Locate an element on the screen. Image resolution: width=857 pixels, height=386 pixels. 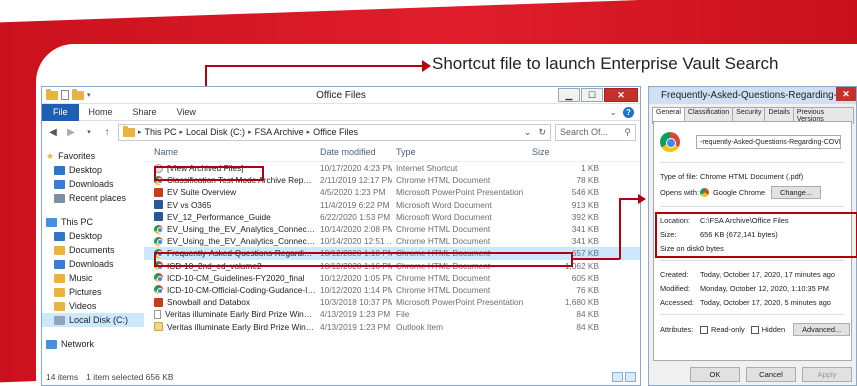
powerpoint-icon is located at coordinates (158, 302).